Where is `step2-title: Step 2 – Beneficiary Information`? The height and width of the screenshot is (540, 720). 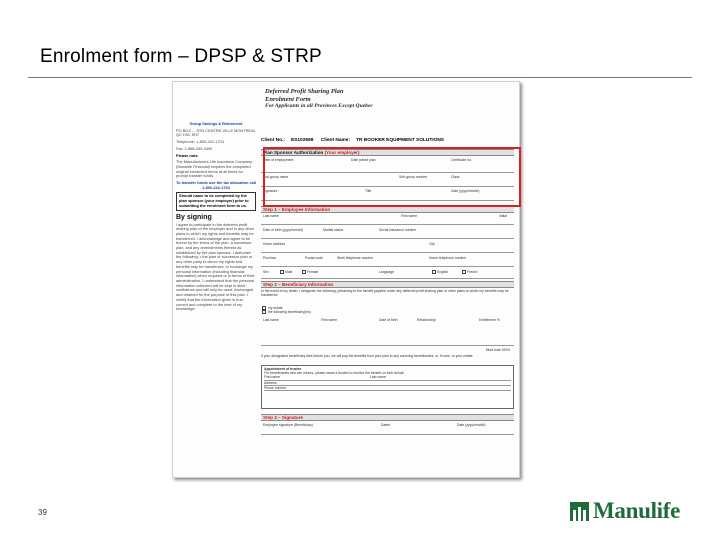
step2-title: Step 2 – Beneficiary Information is located at coordinates (298, 284).